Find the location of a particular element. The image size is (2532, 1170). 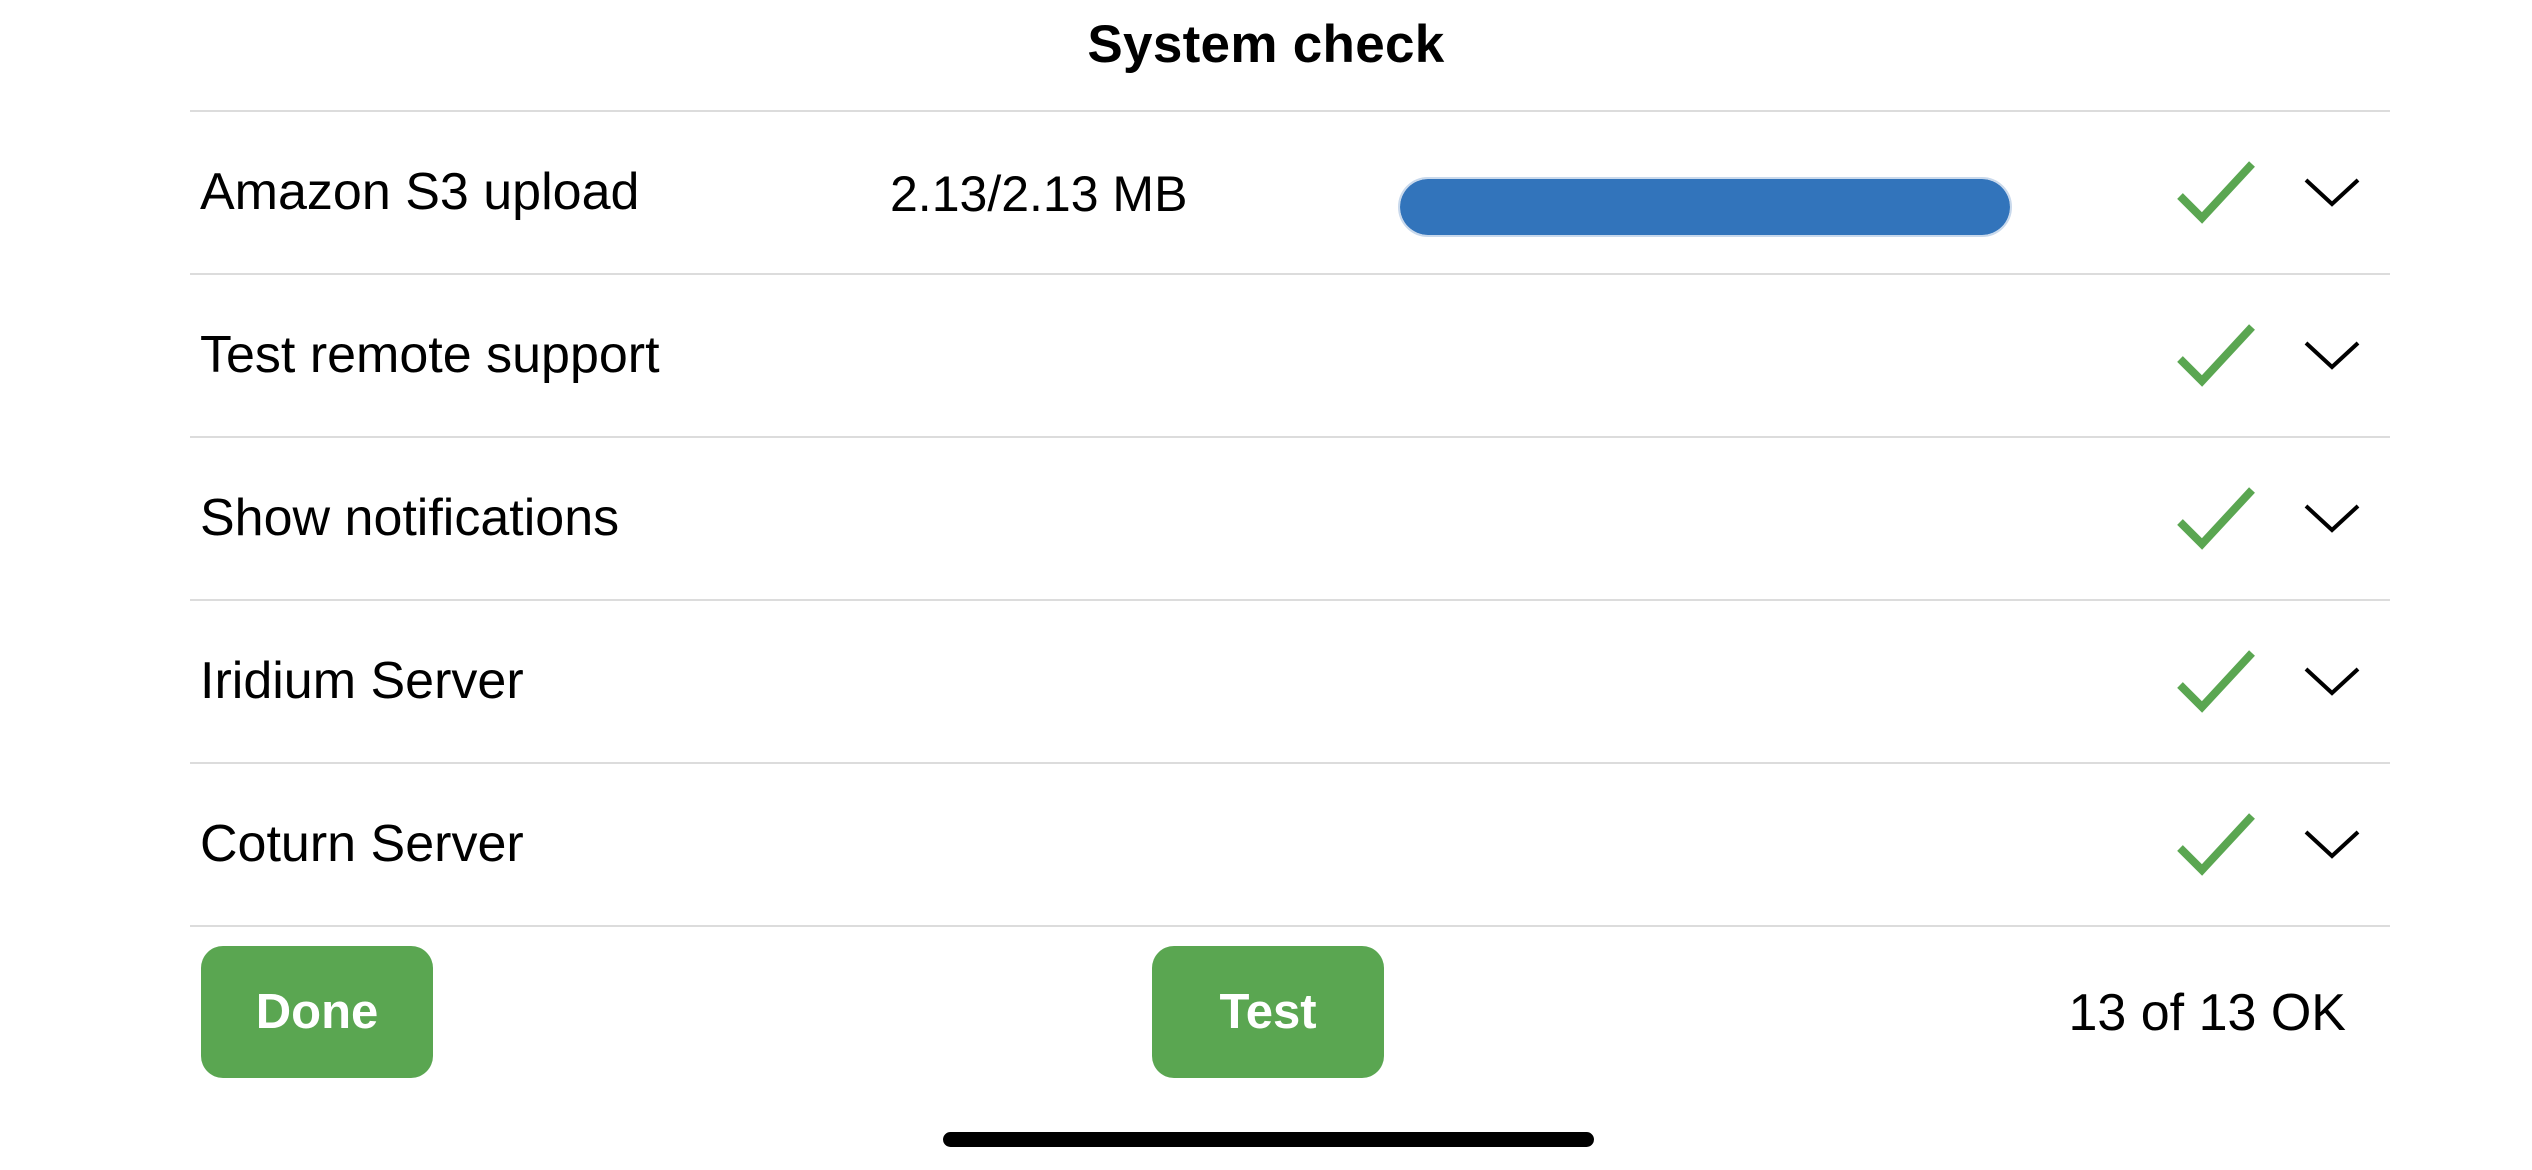

check-label: Show notifications is located at coordinates (410, 518).